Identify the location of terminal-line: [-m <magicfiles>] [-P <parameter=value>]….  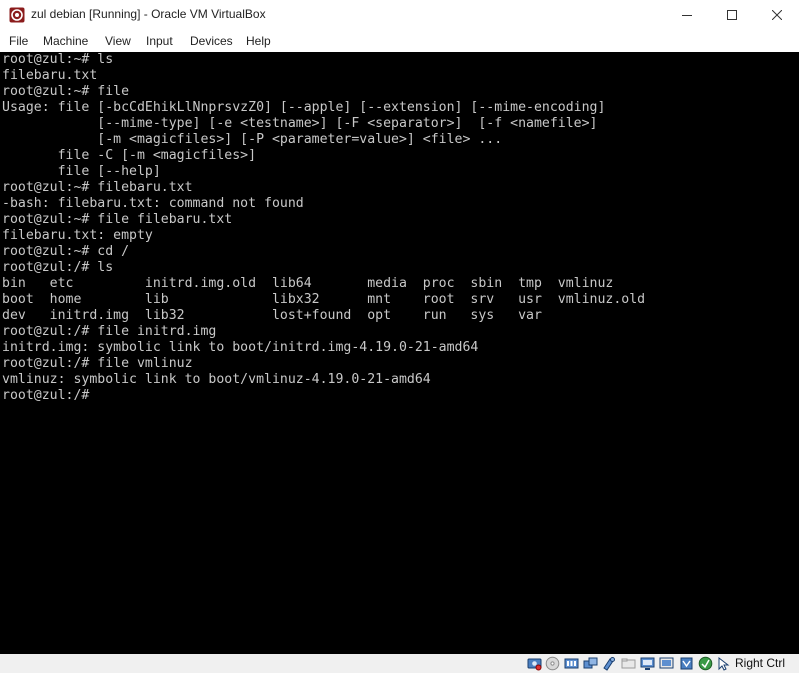
(252, 139).